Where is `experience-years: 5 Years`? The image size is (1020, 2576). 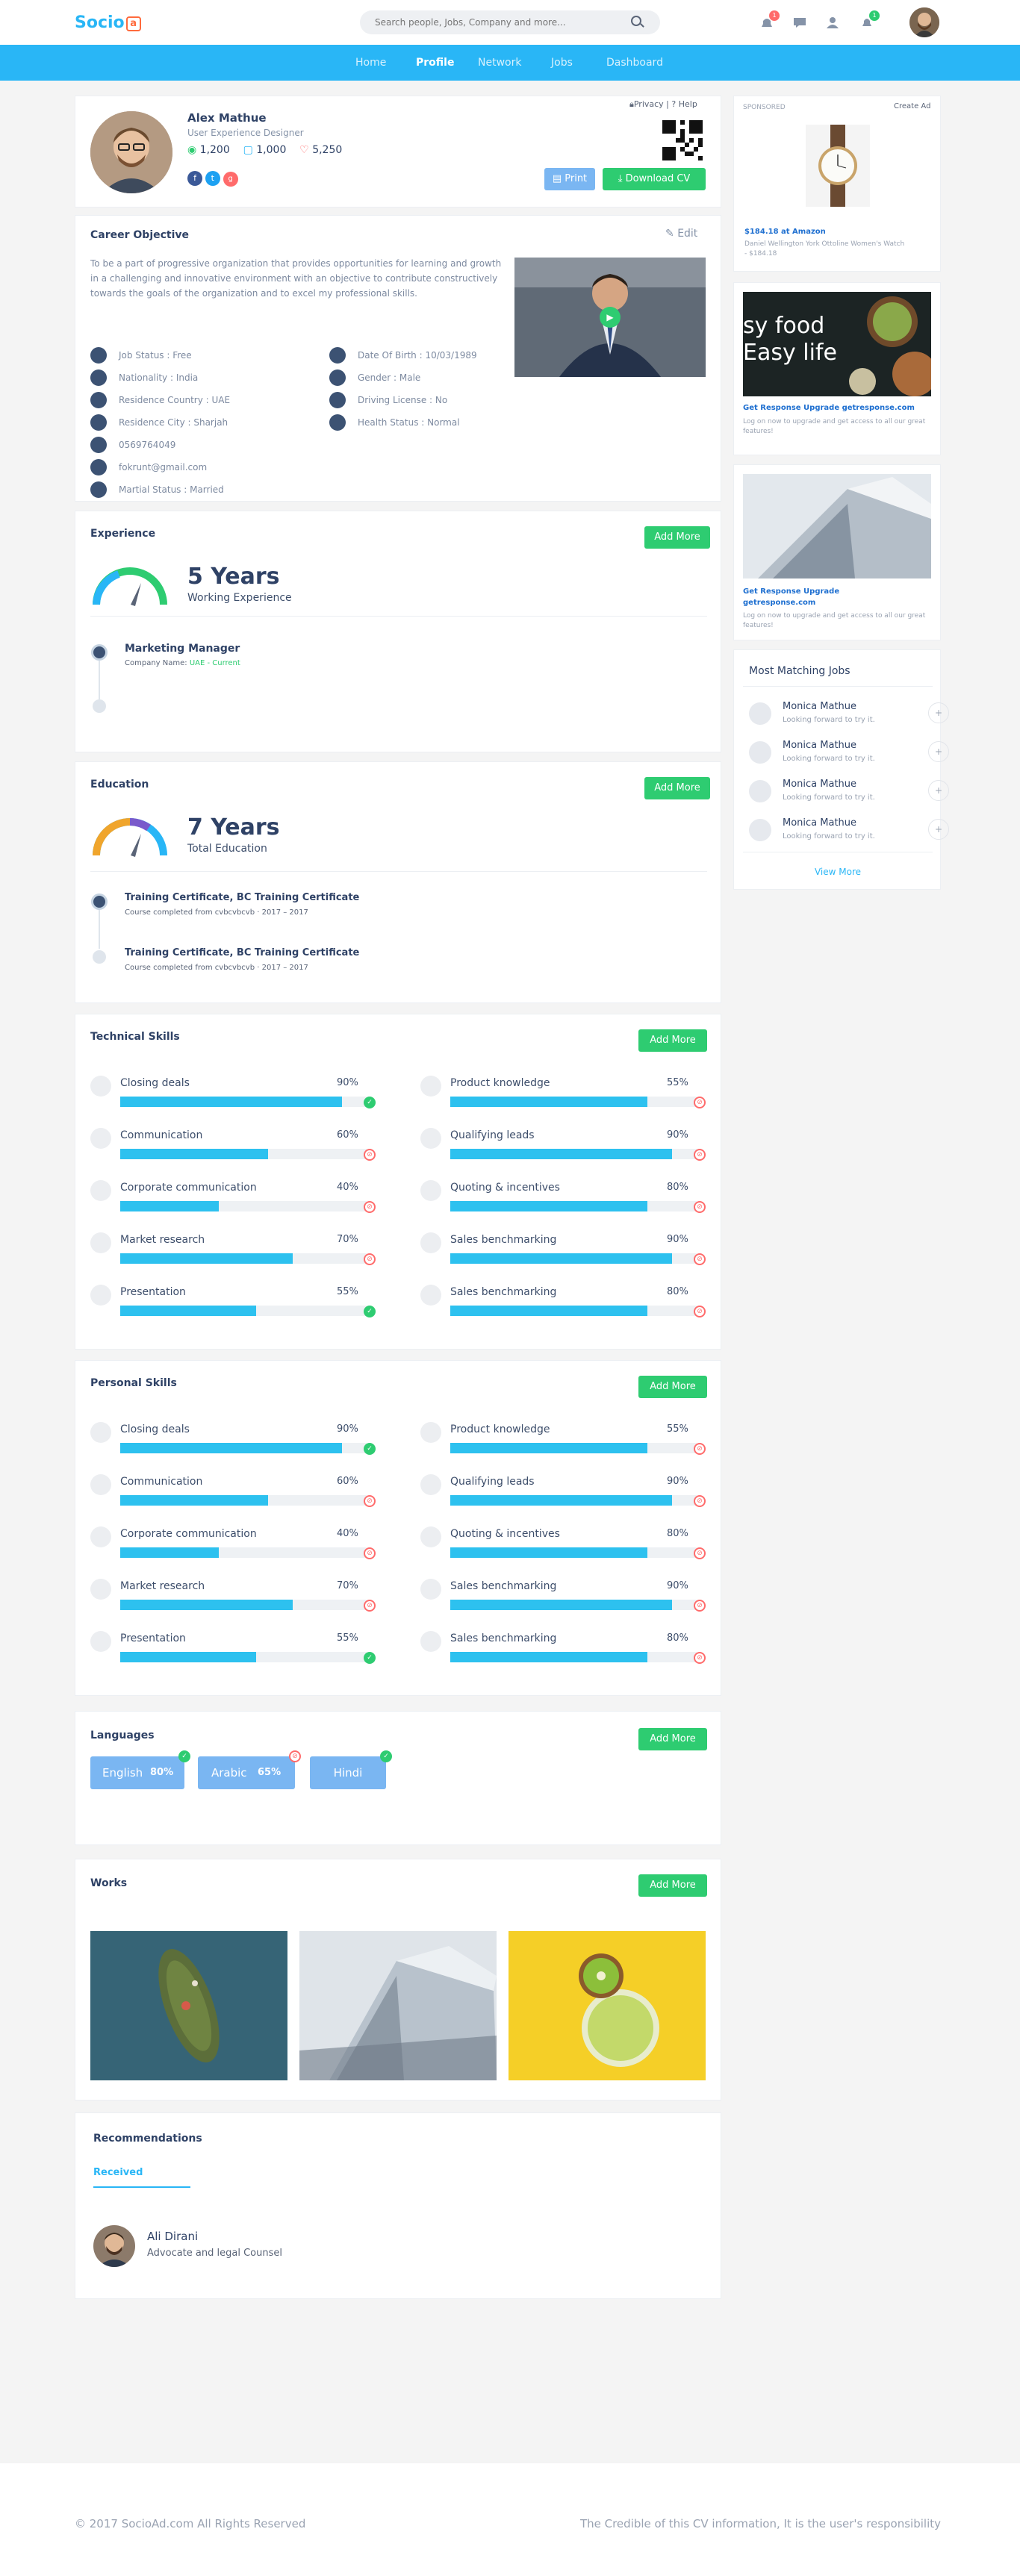
experience-years: 5 Years is located at coordinates (233, 577).